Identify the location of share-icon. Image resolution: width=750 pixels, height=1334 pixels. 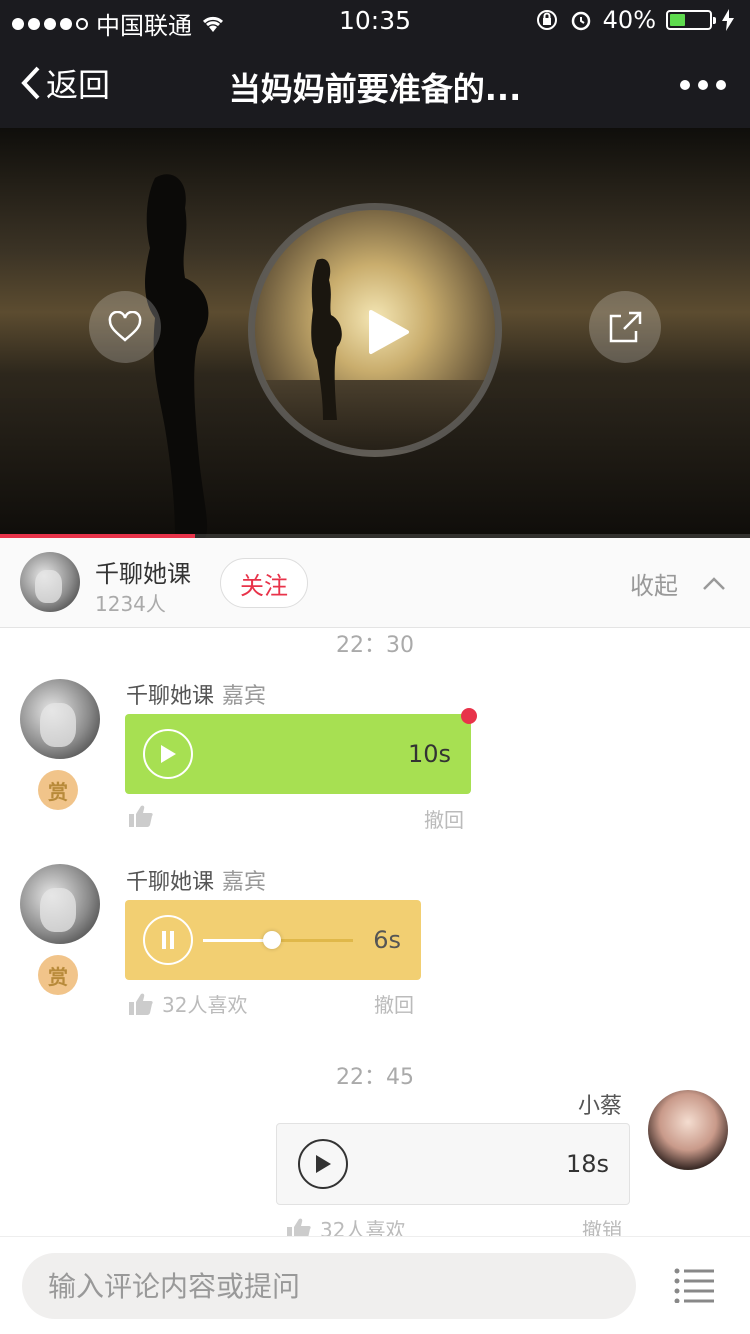
(625, 327).